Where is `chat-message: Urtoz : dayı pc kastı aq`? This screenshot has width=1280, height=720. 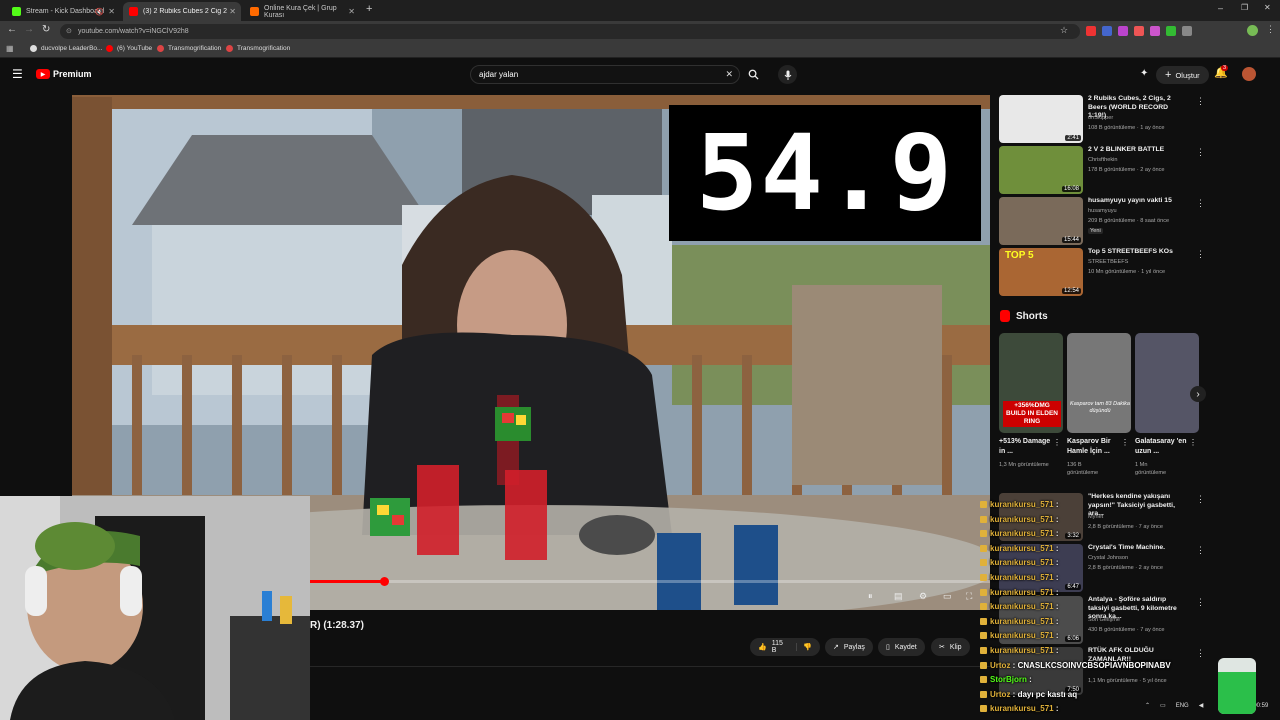 chat-message: Urtoz : dayı pc kastı aq is located at coordinates (1028, 694).